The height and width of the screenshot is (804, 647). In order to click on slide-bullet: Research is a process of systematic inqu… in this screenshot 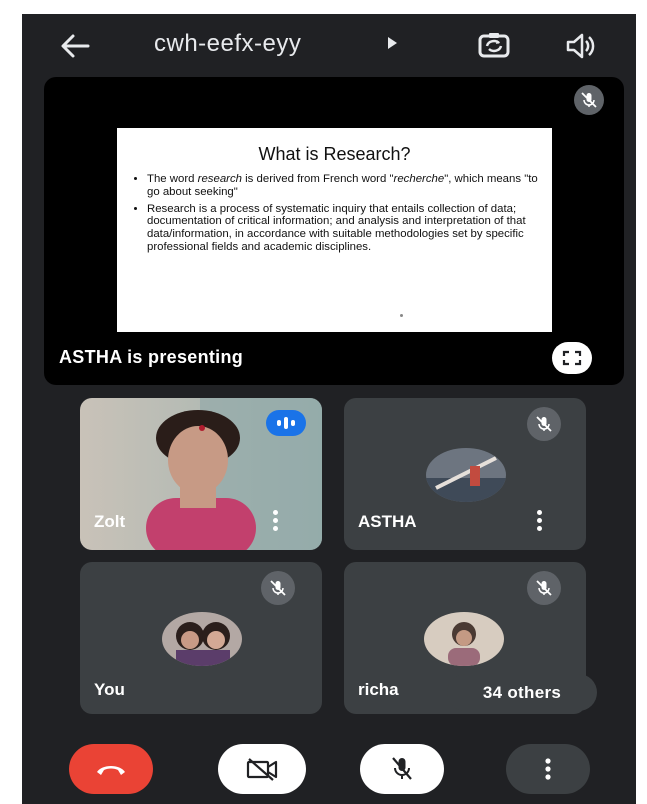, I will do `click(342, 228)`.